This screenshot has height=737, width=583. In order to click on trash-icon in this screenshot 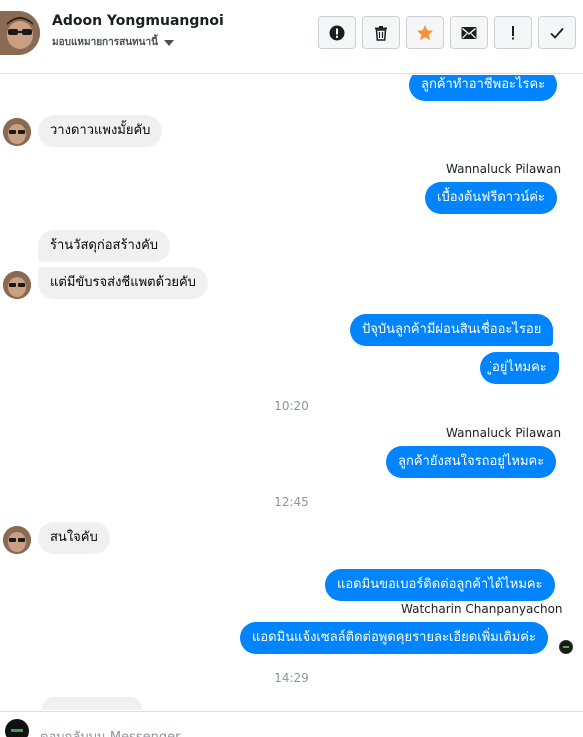, I will do `click(381, 33)`.